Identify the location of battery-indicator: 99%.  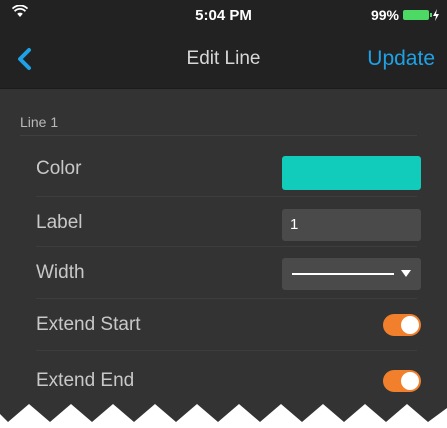
(405, 15).